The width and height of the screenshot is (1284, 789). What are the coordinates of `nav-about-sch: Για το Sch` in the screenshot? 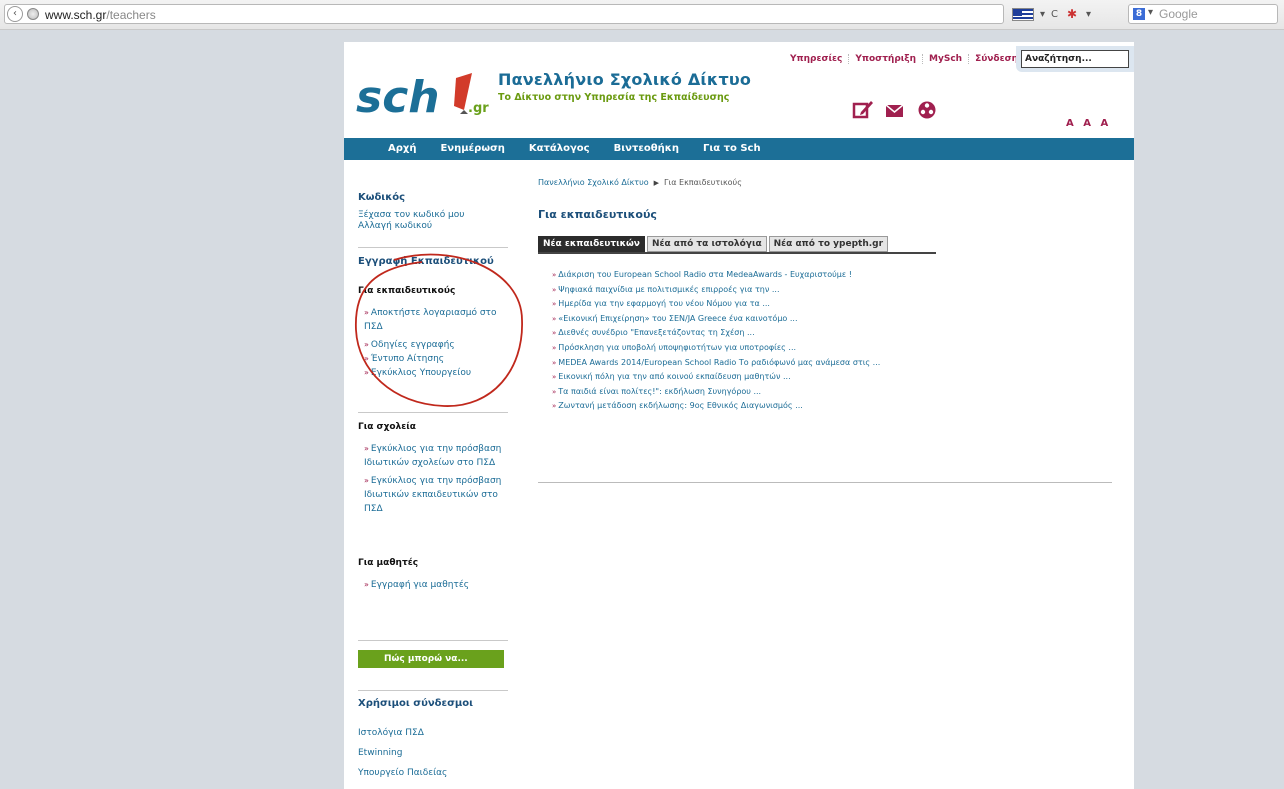 It's located at (732, 149).